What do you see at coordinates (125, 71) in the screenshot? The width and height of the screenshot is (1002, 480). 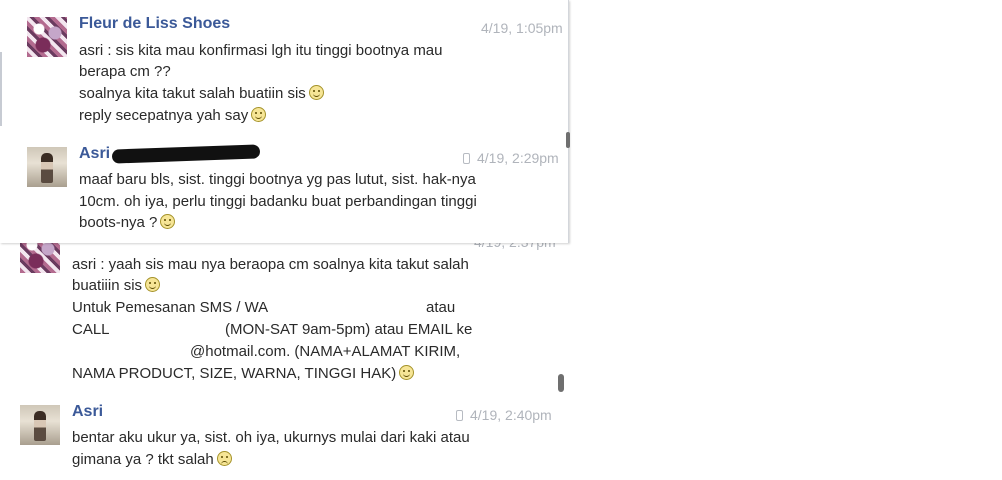 I see `message-line: berapa cm ??` at bounding box center [125, 71].